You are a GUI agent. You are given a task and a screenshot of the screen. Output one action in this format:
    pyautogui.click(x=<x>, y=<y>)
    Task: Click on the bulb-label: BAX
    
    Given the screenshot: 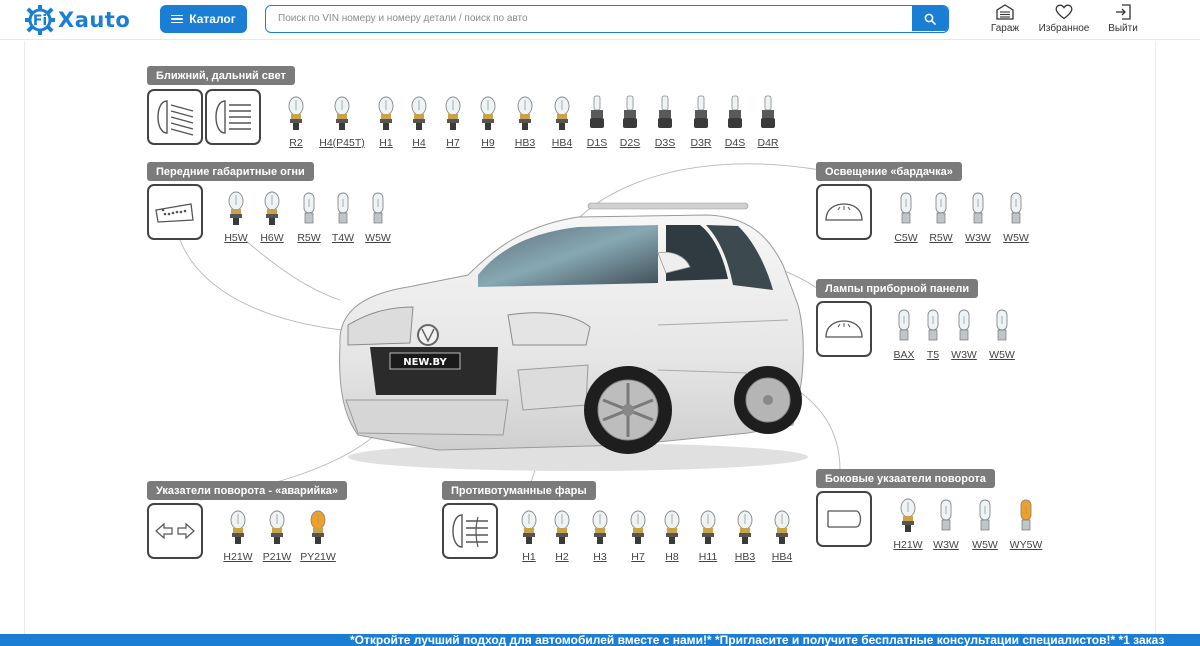 What is the action you would take?
    pyautogui.click(x=904, y=355)
    